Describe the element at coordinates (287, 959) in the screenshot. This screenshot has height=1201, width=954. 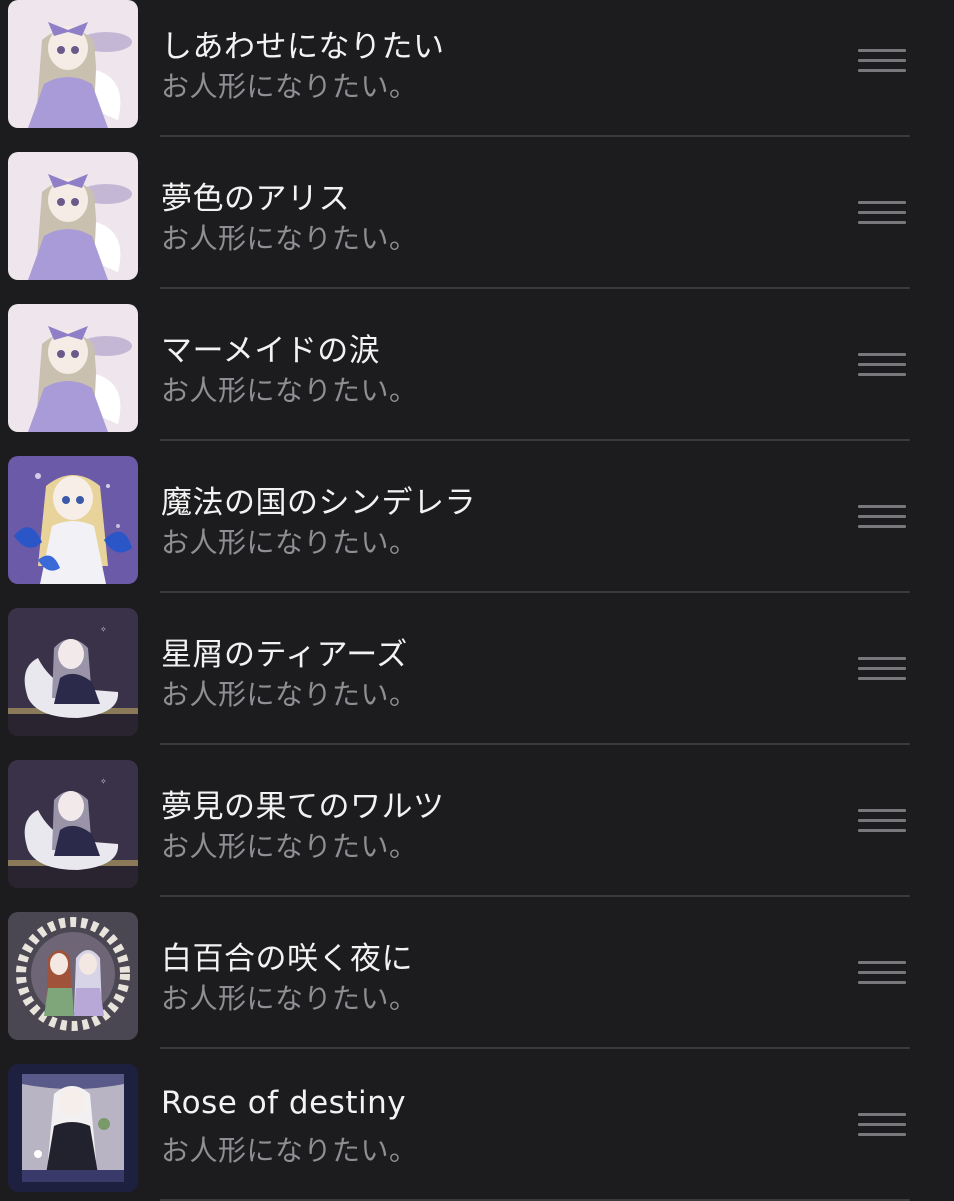
I see `song-title: 白百合の咲く夜に` at that location.